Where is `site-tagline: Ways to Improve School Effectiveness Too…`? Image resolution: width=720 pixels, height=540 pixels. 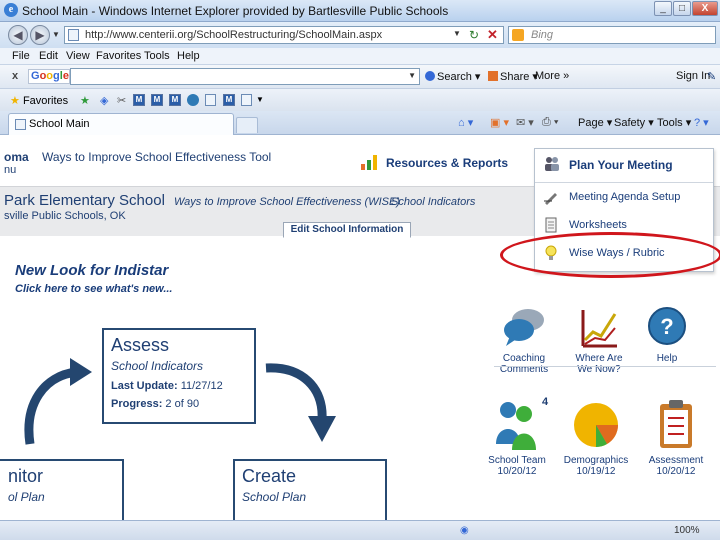
site-tagline: Ways to Improve School Effectiveness Too… is located at coordinates (157, 157).